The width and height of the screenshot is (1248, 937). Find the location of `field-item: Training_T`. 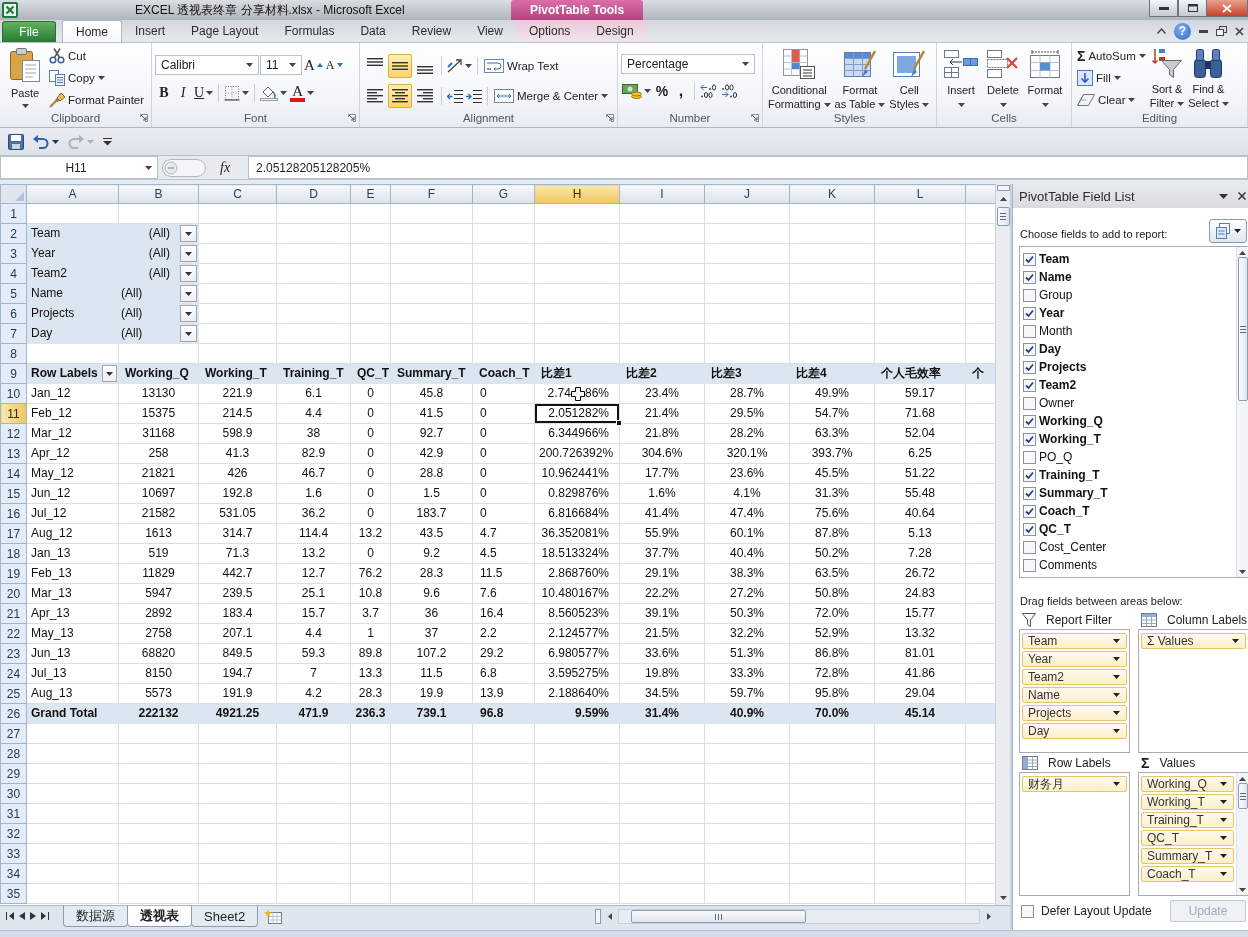

field-item: Training_T is located at coordinates (1129, 475).